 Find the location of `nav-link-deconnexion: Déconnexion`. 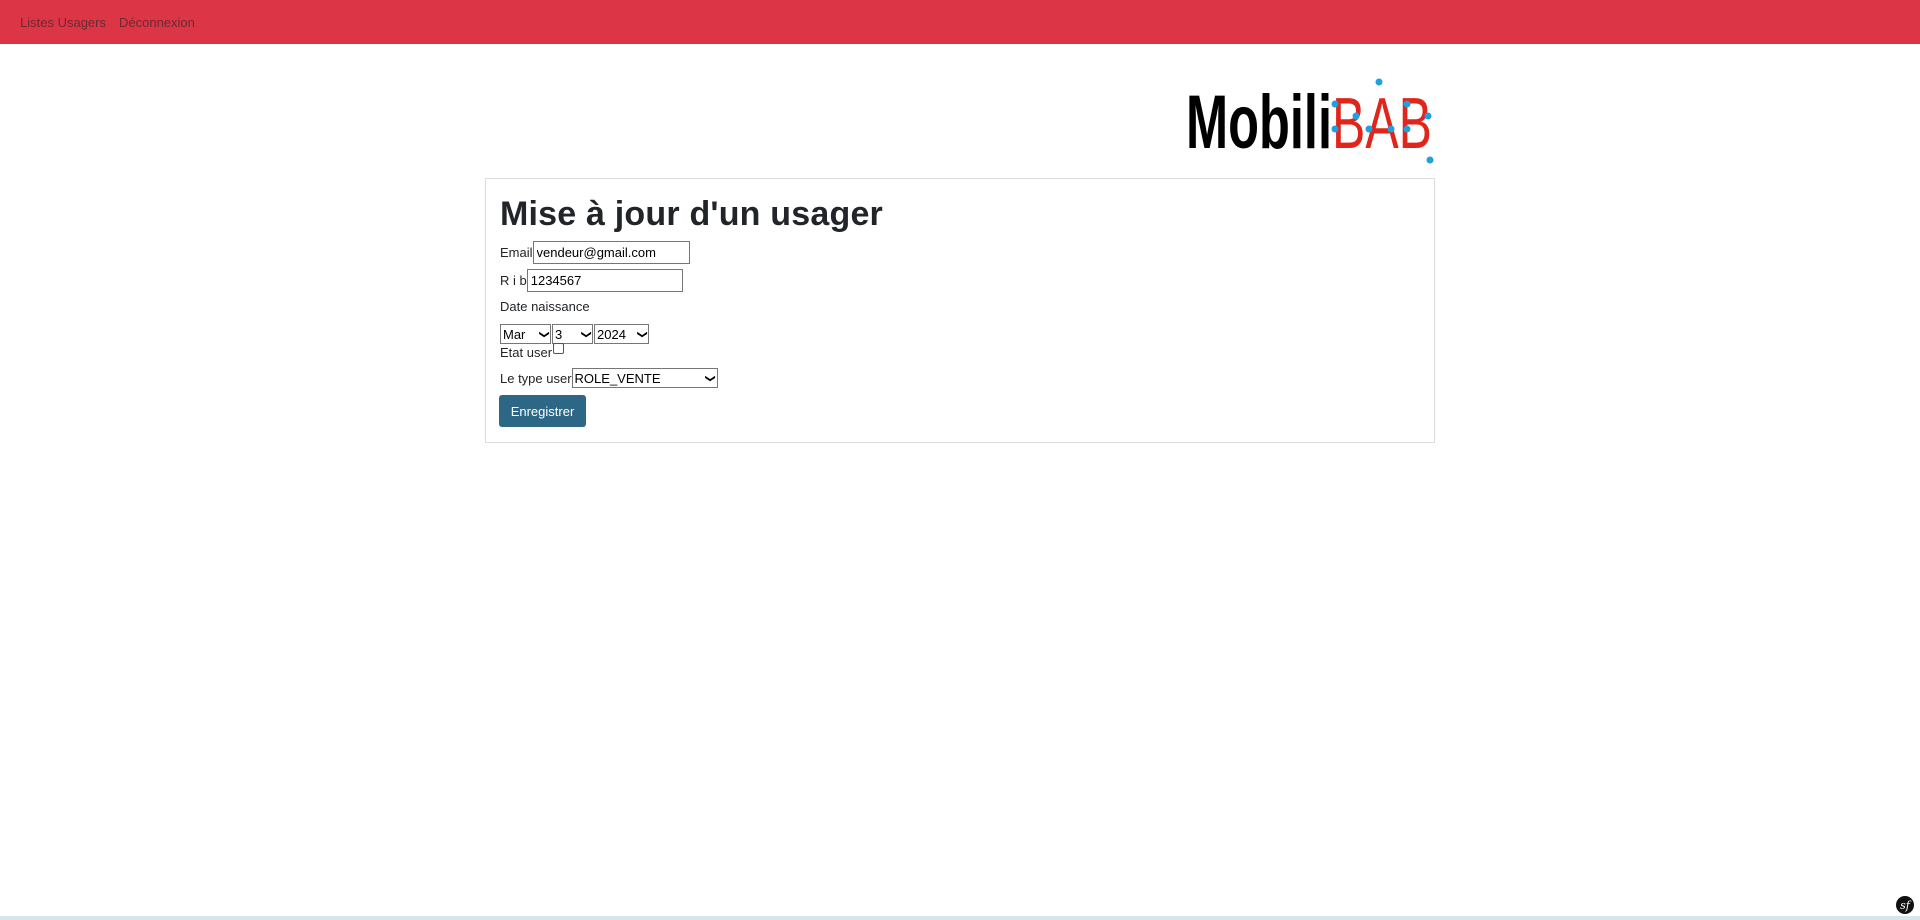

nav-link-deconnexion: Déconnexion is located at coordinates (157, 22).